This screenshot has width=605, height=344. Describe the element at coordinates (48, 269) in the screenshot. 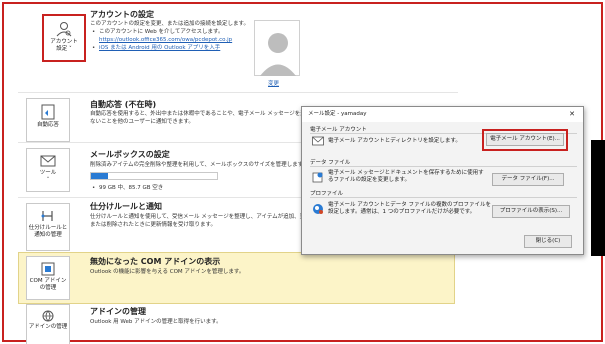

I see `com-addin-icon` at that location.